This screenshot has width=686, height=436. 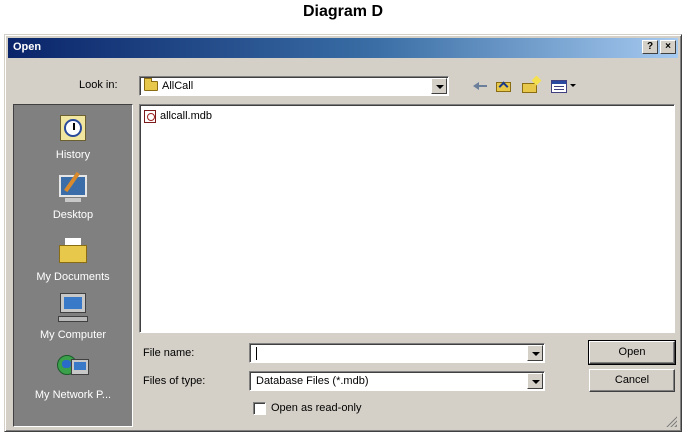 What do you see at coordinates (169, 353) in the screenshot?
I see `file-name-label: File name:` at bounding box center [169, 353].